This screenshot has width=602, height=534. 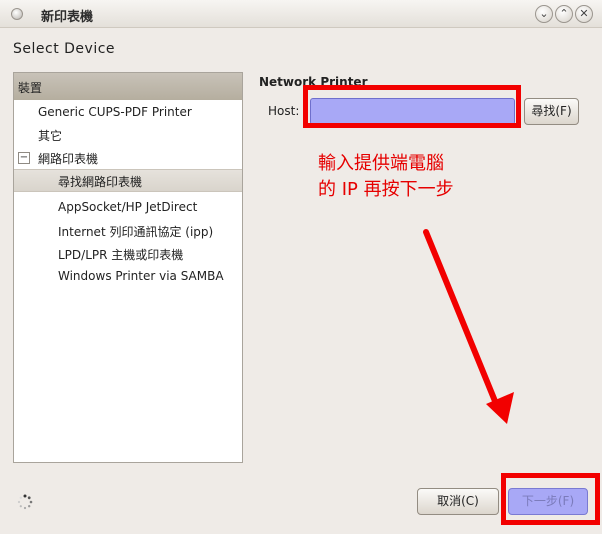 I want to click on tree-item-ipp: Internet 列印通訊協定 (ipp), so click(x=135, y=231).